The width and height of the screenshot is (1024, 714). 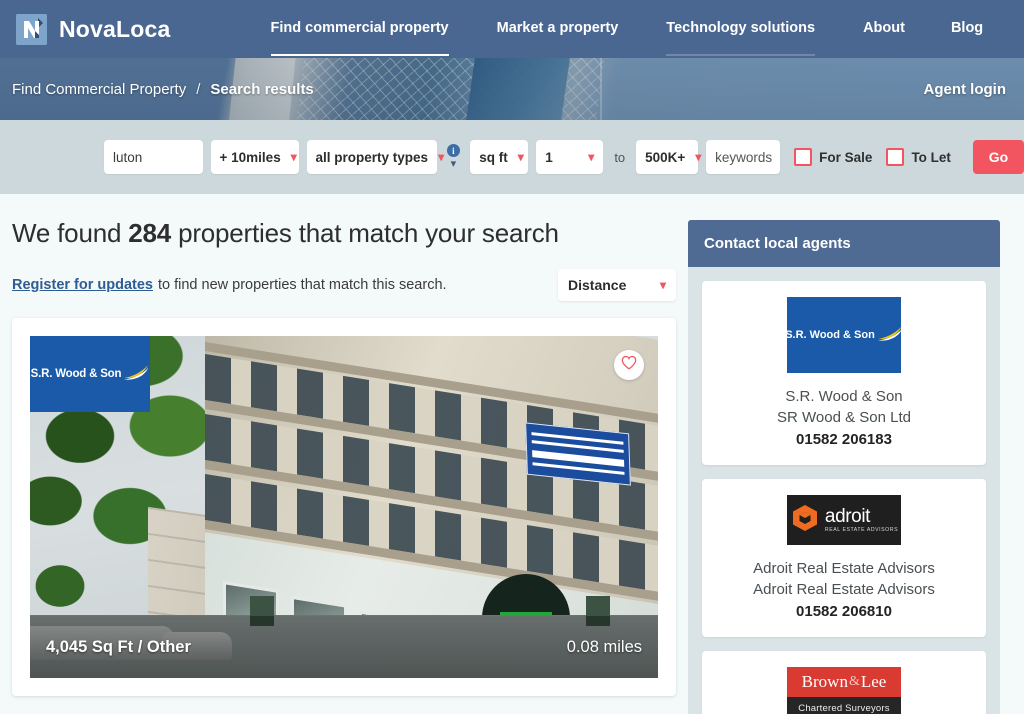 What do you see at coordinates (854, 682) in the screenshot?
I see `brownlee-ampersand: &` at bounding box center [854, 682].